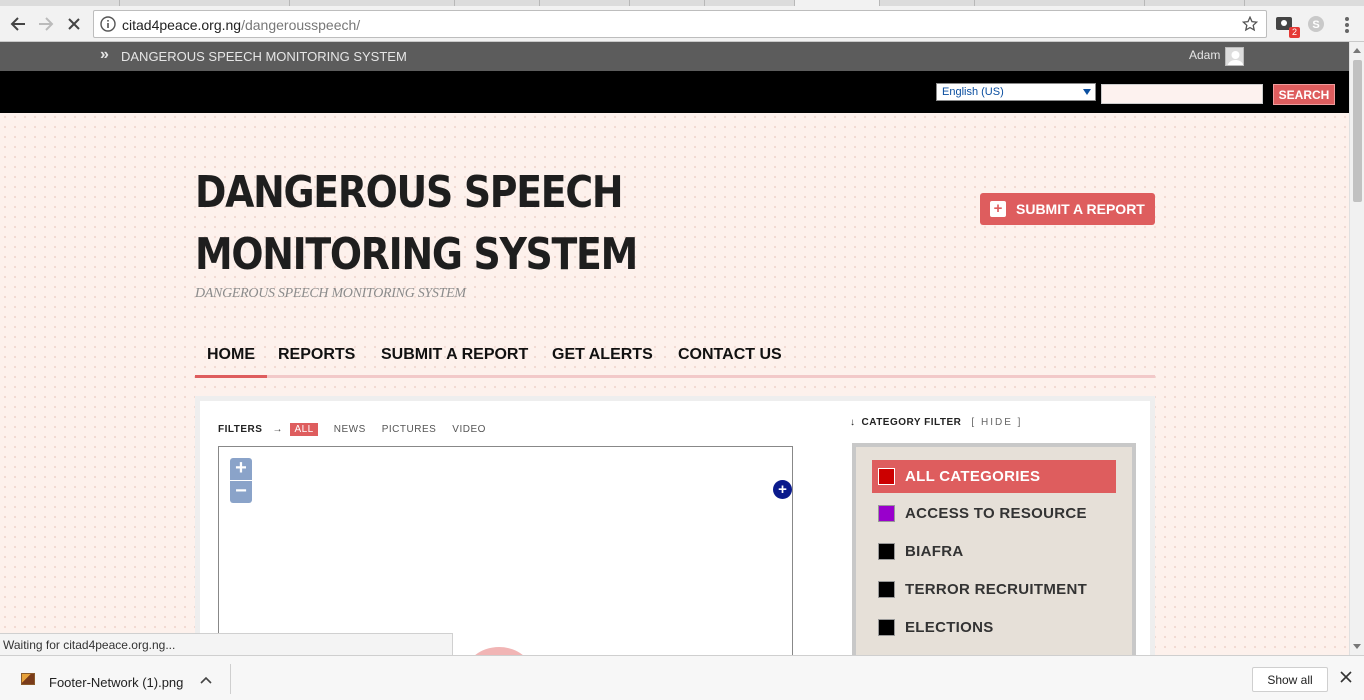 This screenshot has height=700, width=1364. I want to click on stop-button, so click(74, 24).